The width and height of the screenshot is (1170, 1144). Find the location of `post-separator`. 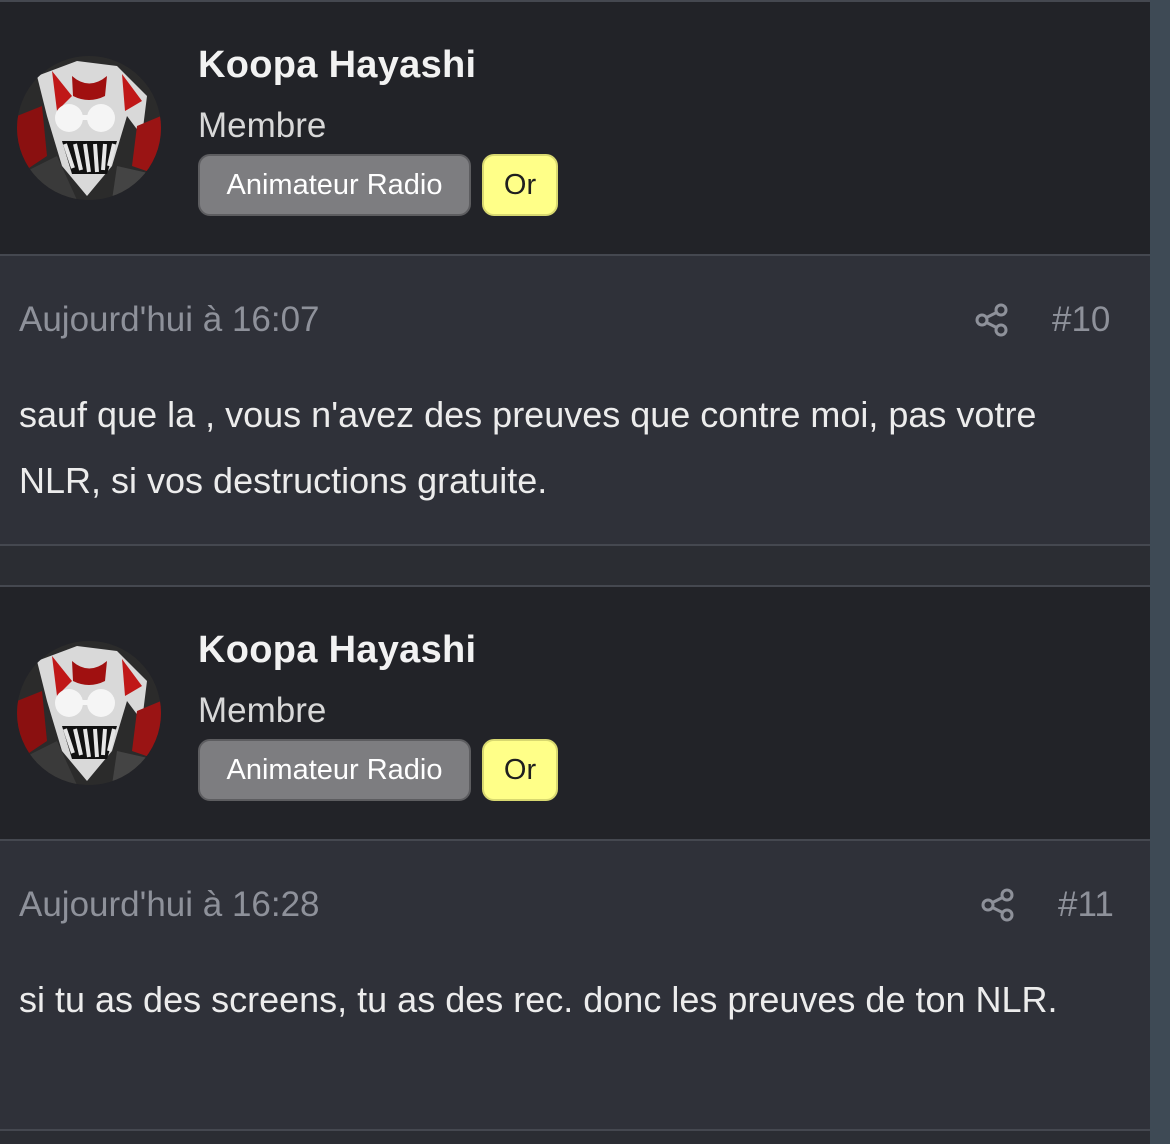

post-separator is located at coordinates (575, 566).